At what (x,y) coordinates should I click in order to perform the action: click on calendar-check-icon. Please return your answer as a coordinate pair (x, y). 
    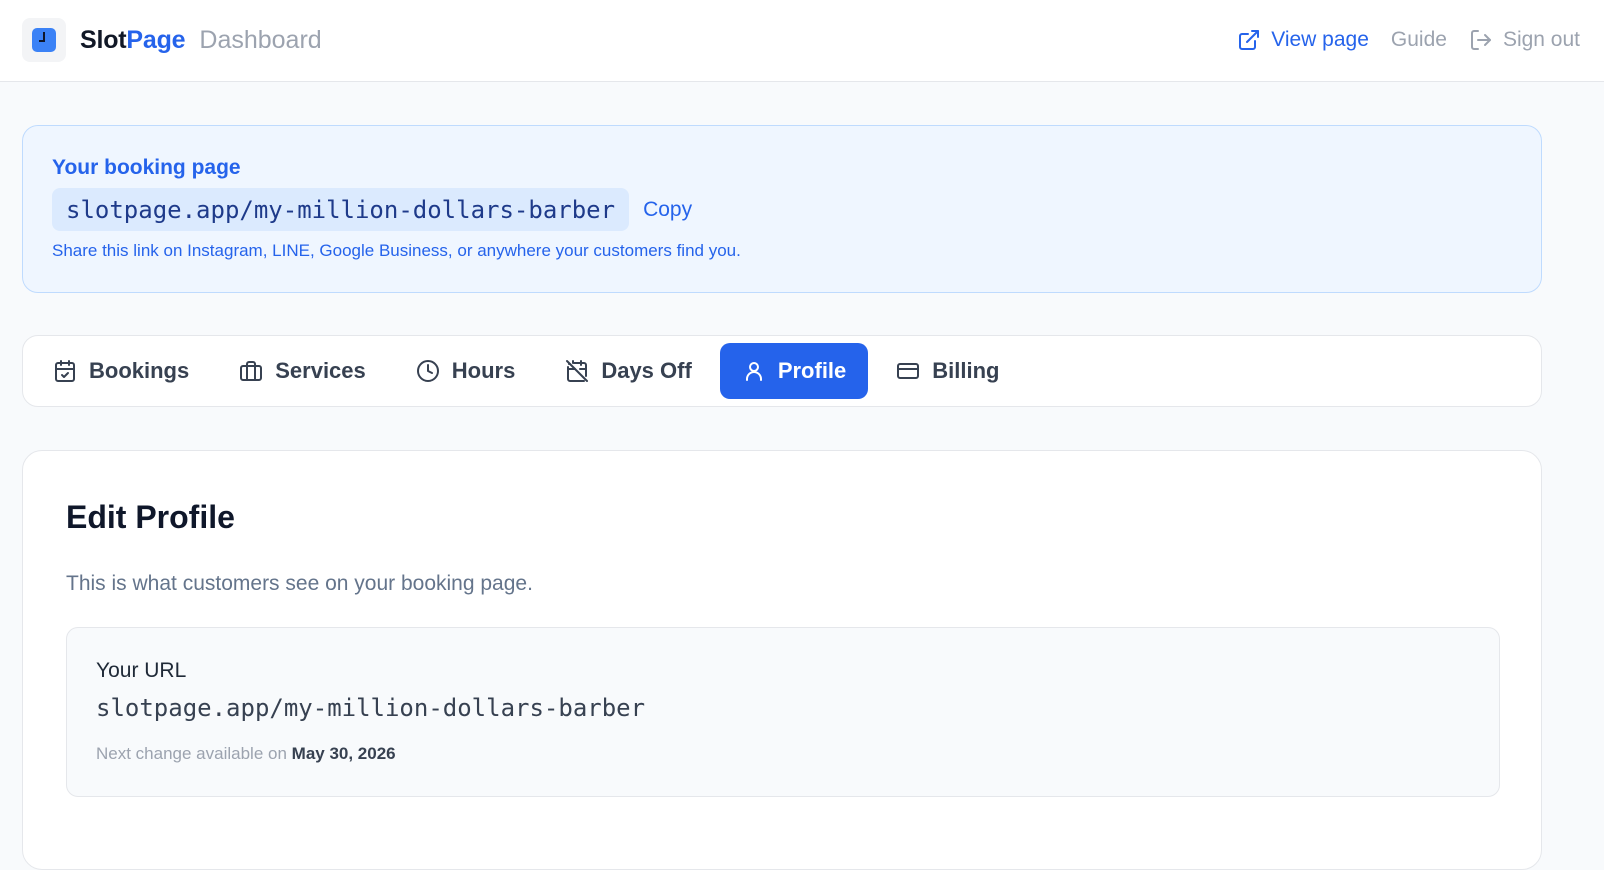
    Looking at the image, I should click on (65, 371).